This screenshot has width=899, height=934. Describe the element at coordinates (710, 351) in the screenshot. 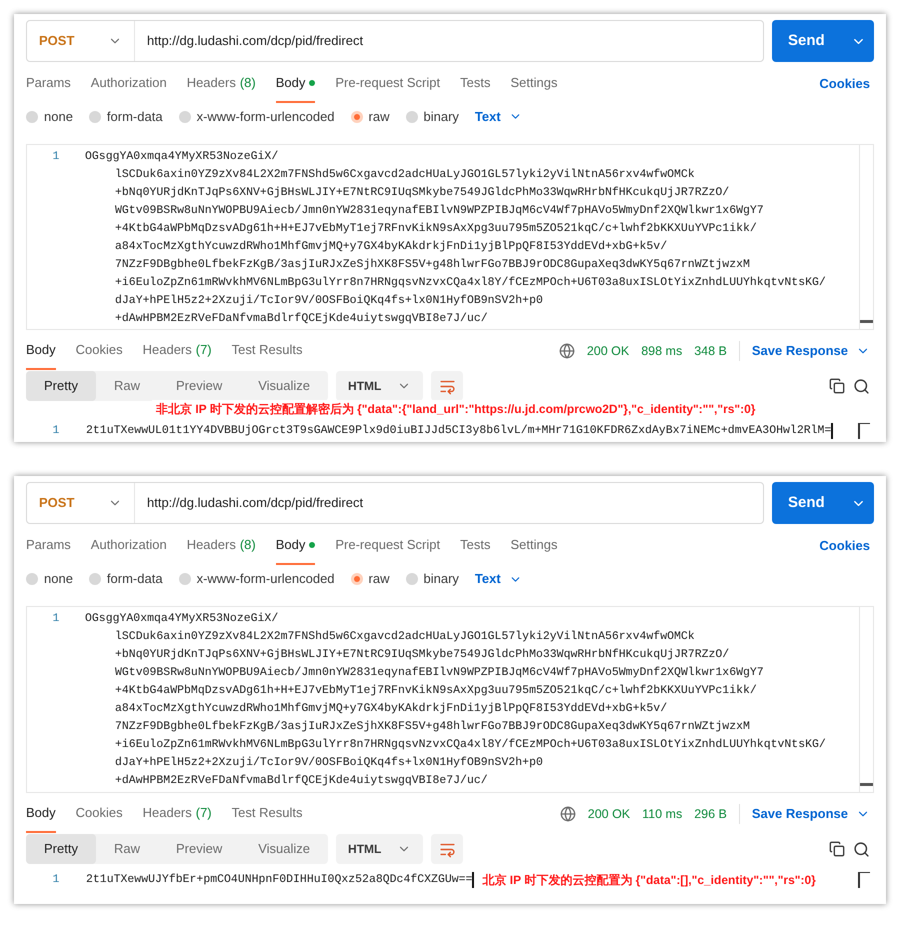

I see `response-size: 348 B` at that location.